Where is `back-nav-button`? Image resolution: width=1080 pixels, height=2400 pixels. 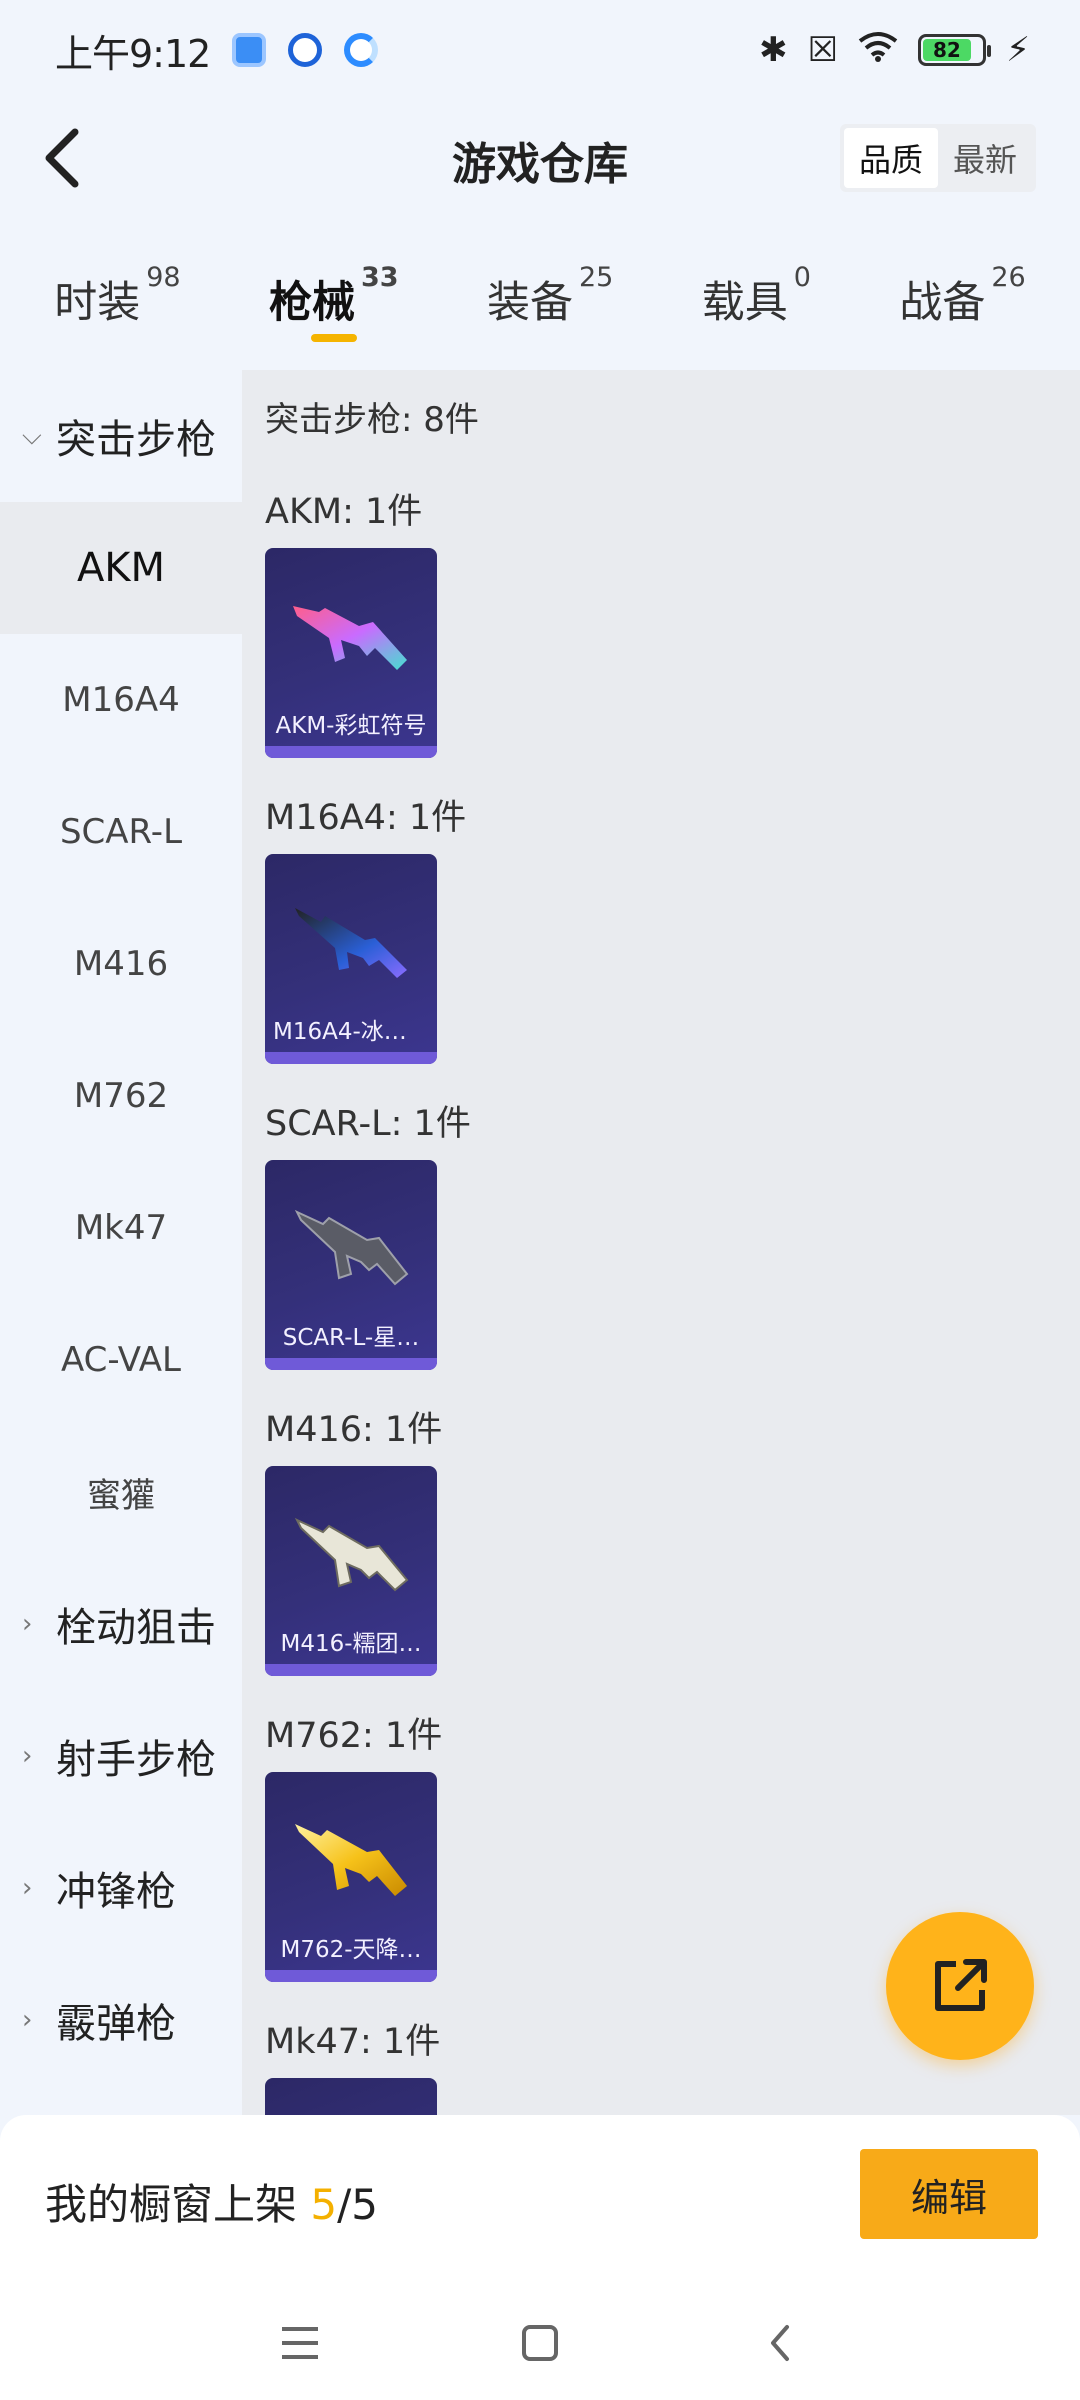 back-nav-button is located at coordinates (780, 2343).